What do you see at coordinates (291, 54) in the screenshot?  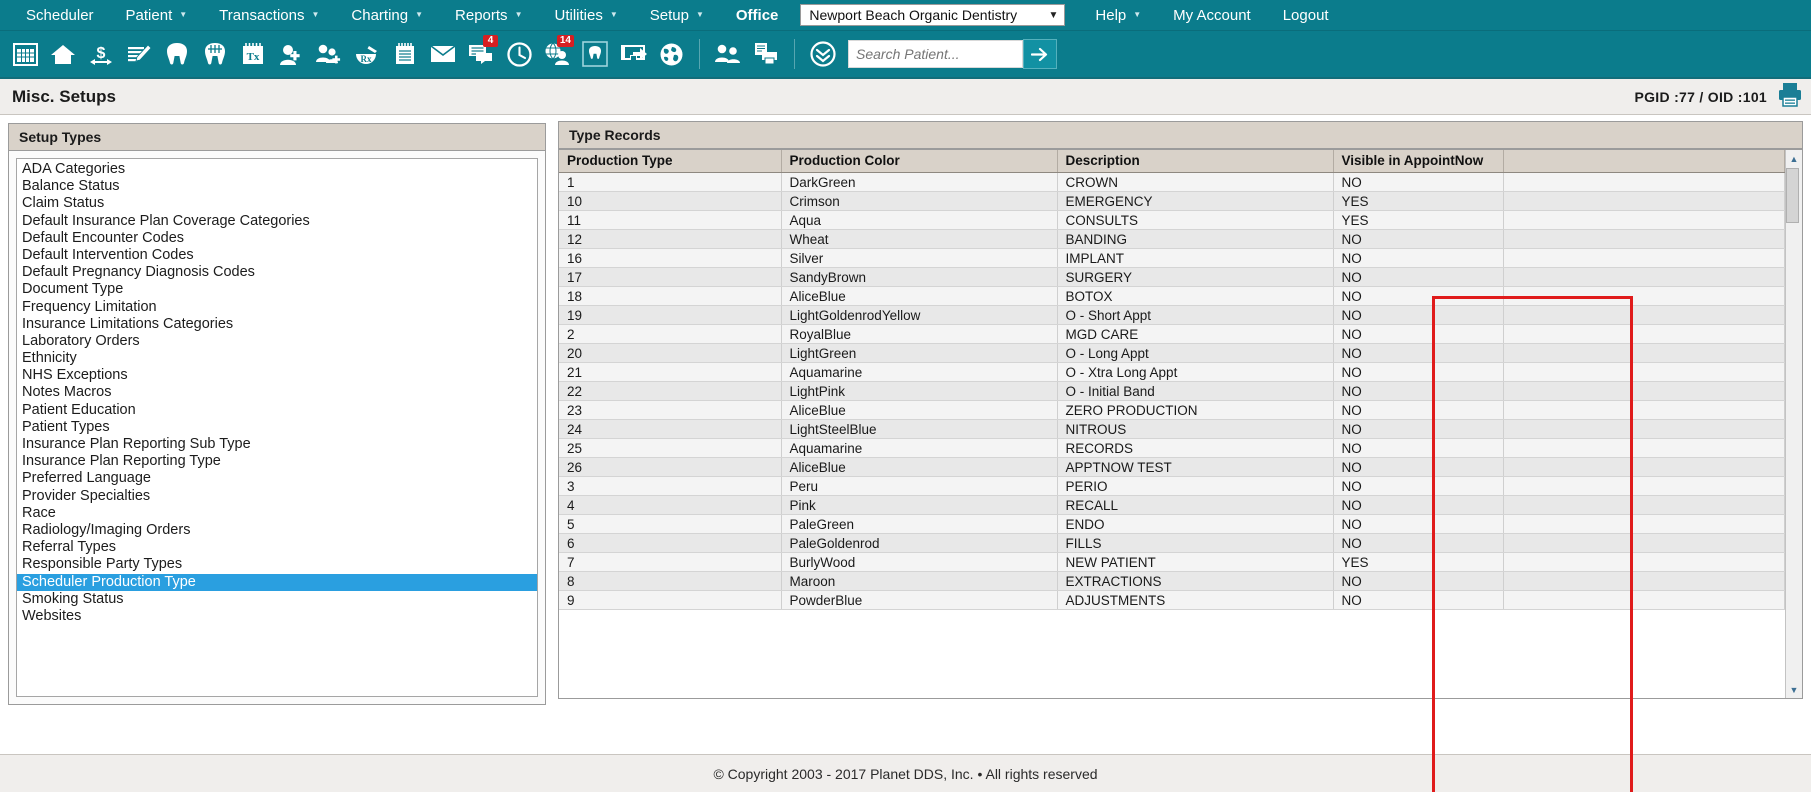 I see `add-patient-icon` at bounding box center [291, 54].